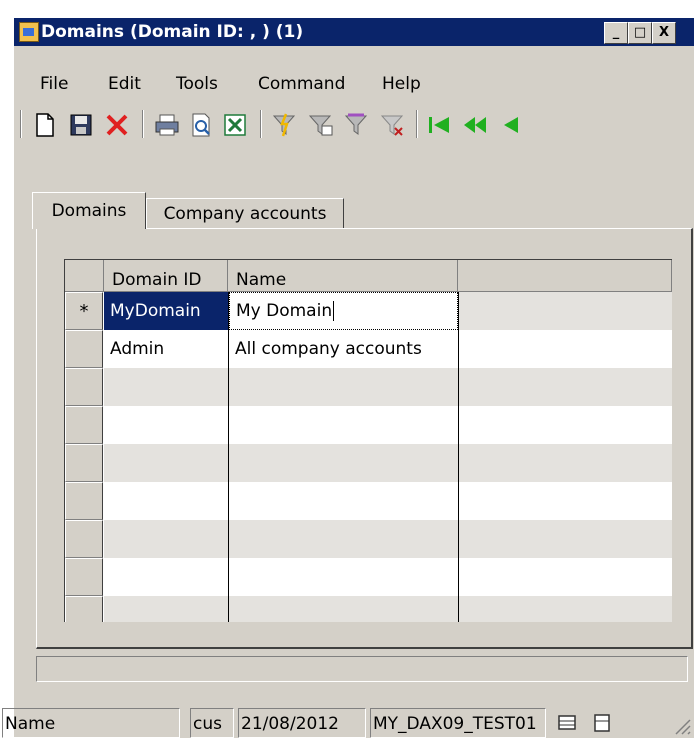 The height and width of the screenshot is (739, 694). What do you see at coordinates (602, 723) in the screenshot?
I see `session-icon` at bounding box center [602, 723].